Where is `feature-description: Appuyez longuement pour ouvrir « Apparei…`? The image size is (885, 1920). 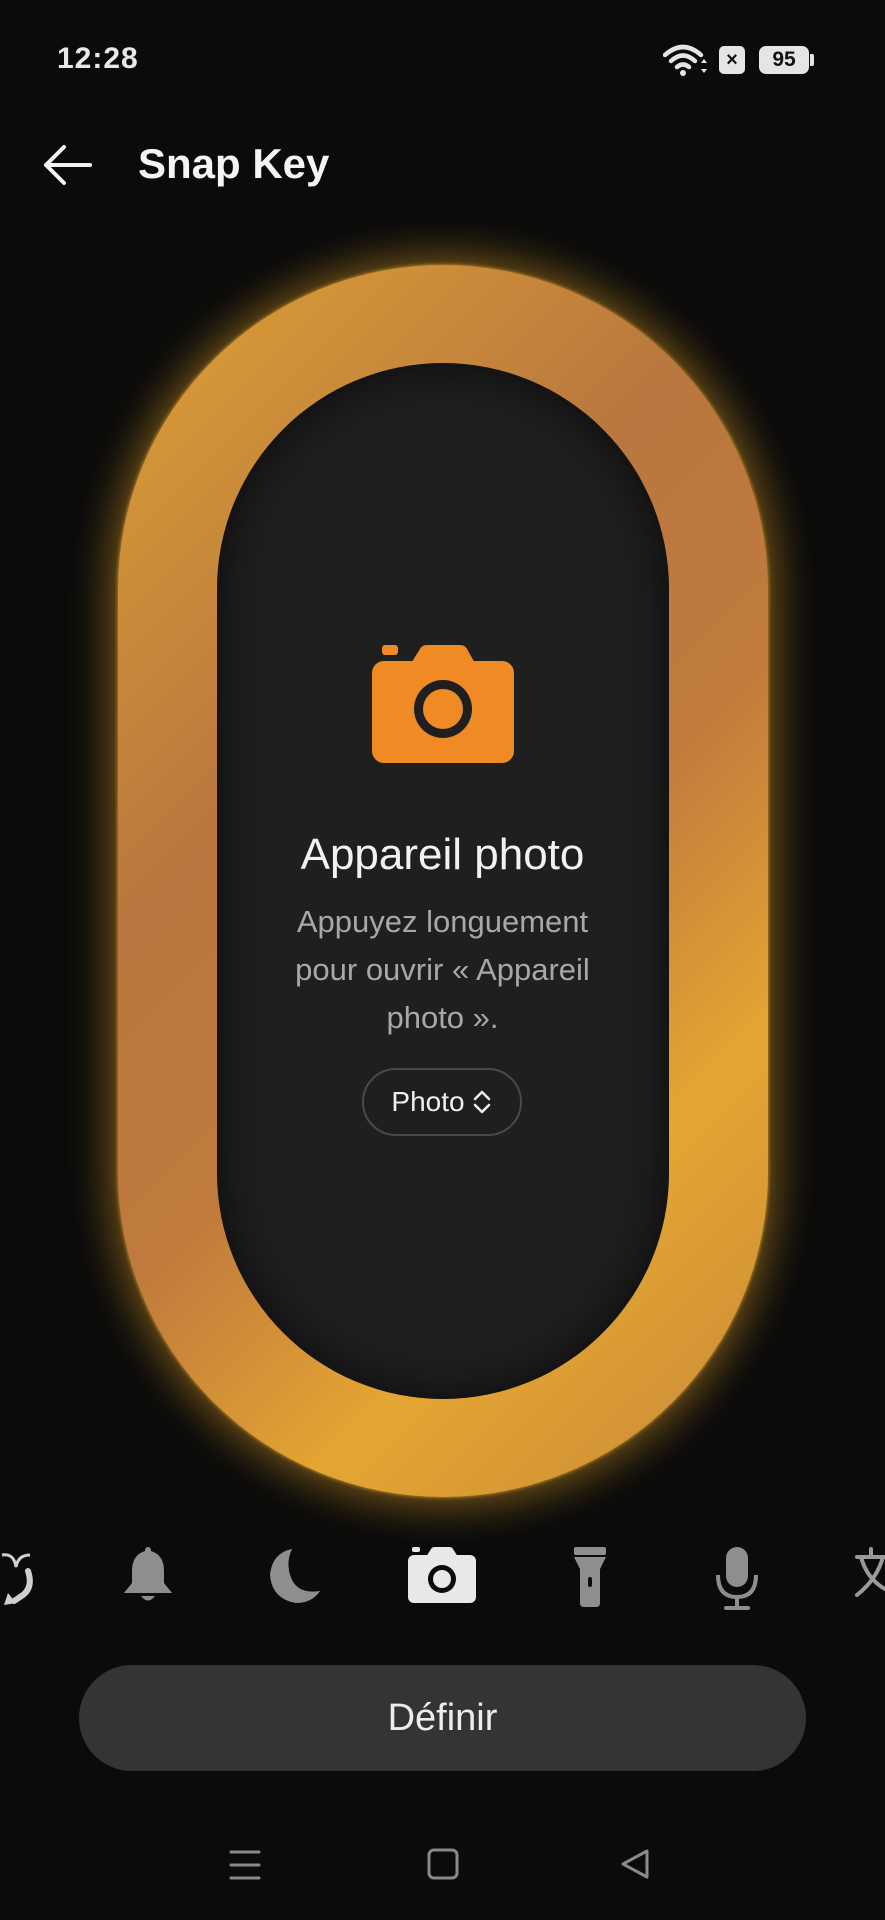 feature-description: Appuyez longuement pour ouvrir « Apparei… is located at coordinates (442, 969).